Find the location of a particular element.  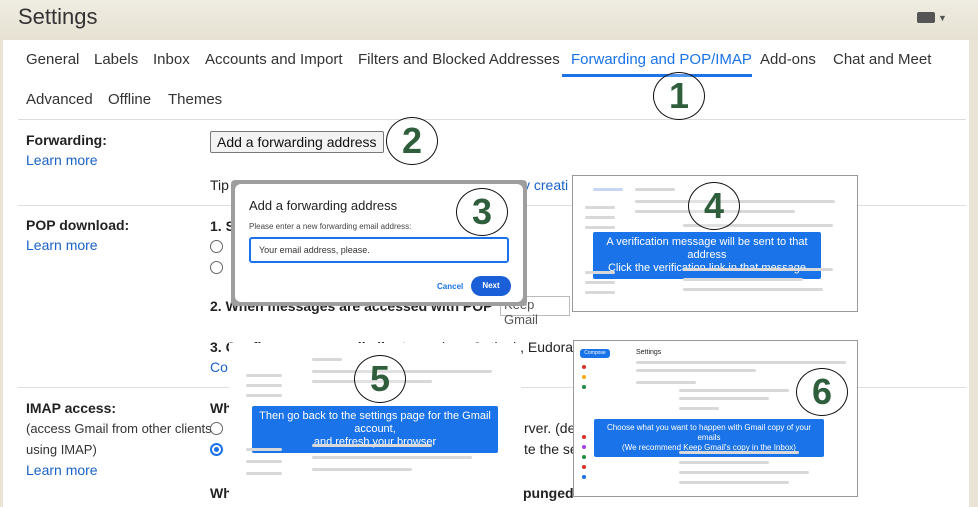

callout-4: 4 is located at coordinates (714, 206).